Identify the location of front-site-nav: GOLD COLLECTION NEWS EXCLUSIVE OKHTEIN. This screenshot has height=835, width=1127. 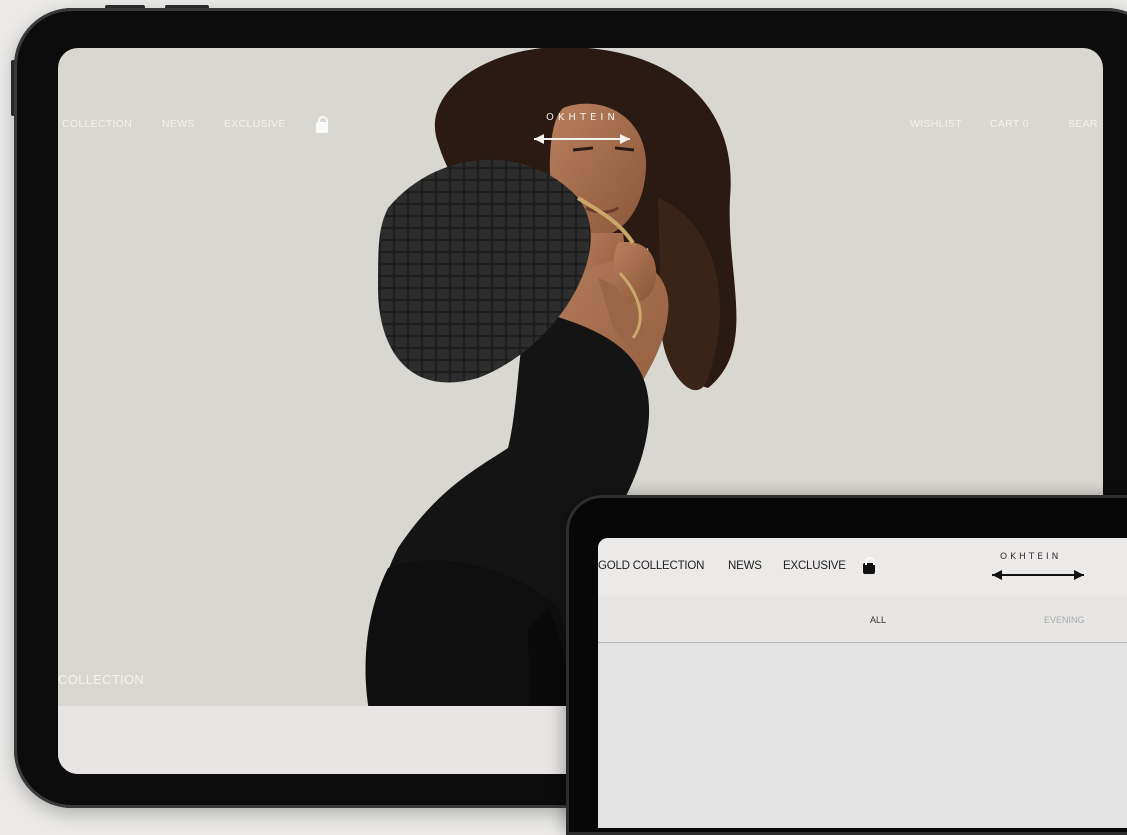
(862, 567).